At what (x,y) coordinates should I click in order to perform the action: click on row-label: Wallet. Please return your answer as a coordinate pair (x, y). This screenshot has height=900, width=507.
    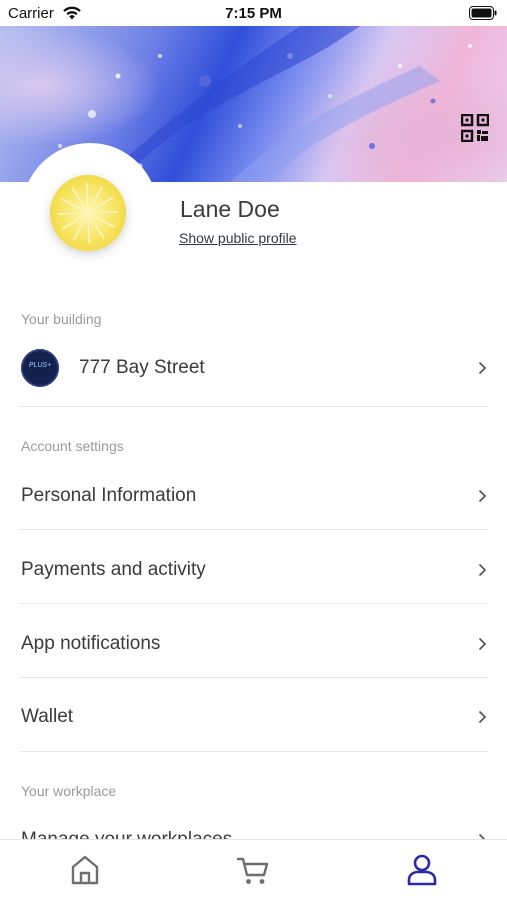
    Looking at the image, I should click on (47, 716).